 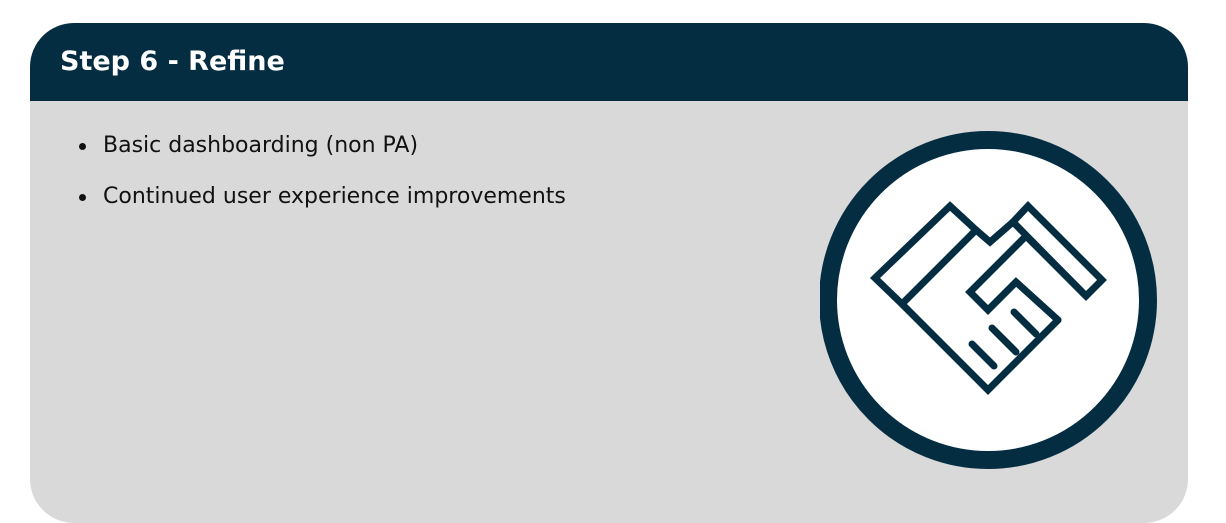 I want to click on card-title: Step 6 - Refine, so click(x=172, y=61).